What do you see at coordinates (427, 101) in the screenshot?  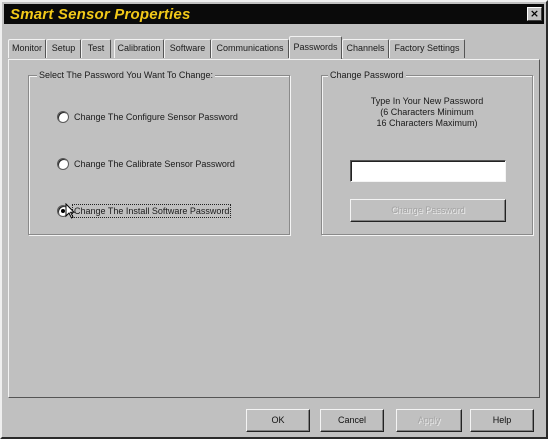 I see `instruction-line-1: Type In Your New Password` at bounding box center [427, 101].